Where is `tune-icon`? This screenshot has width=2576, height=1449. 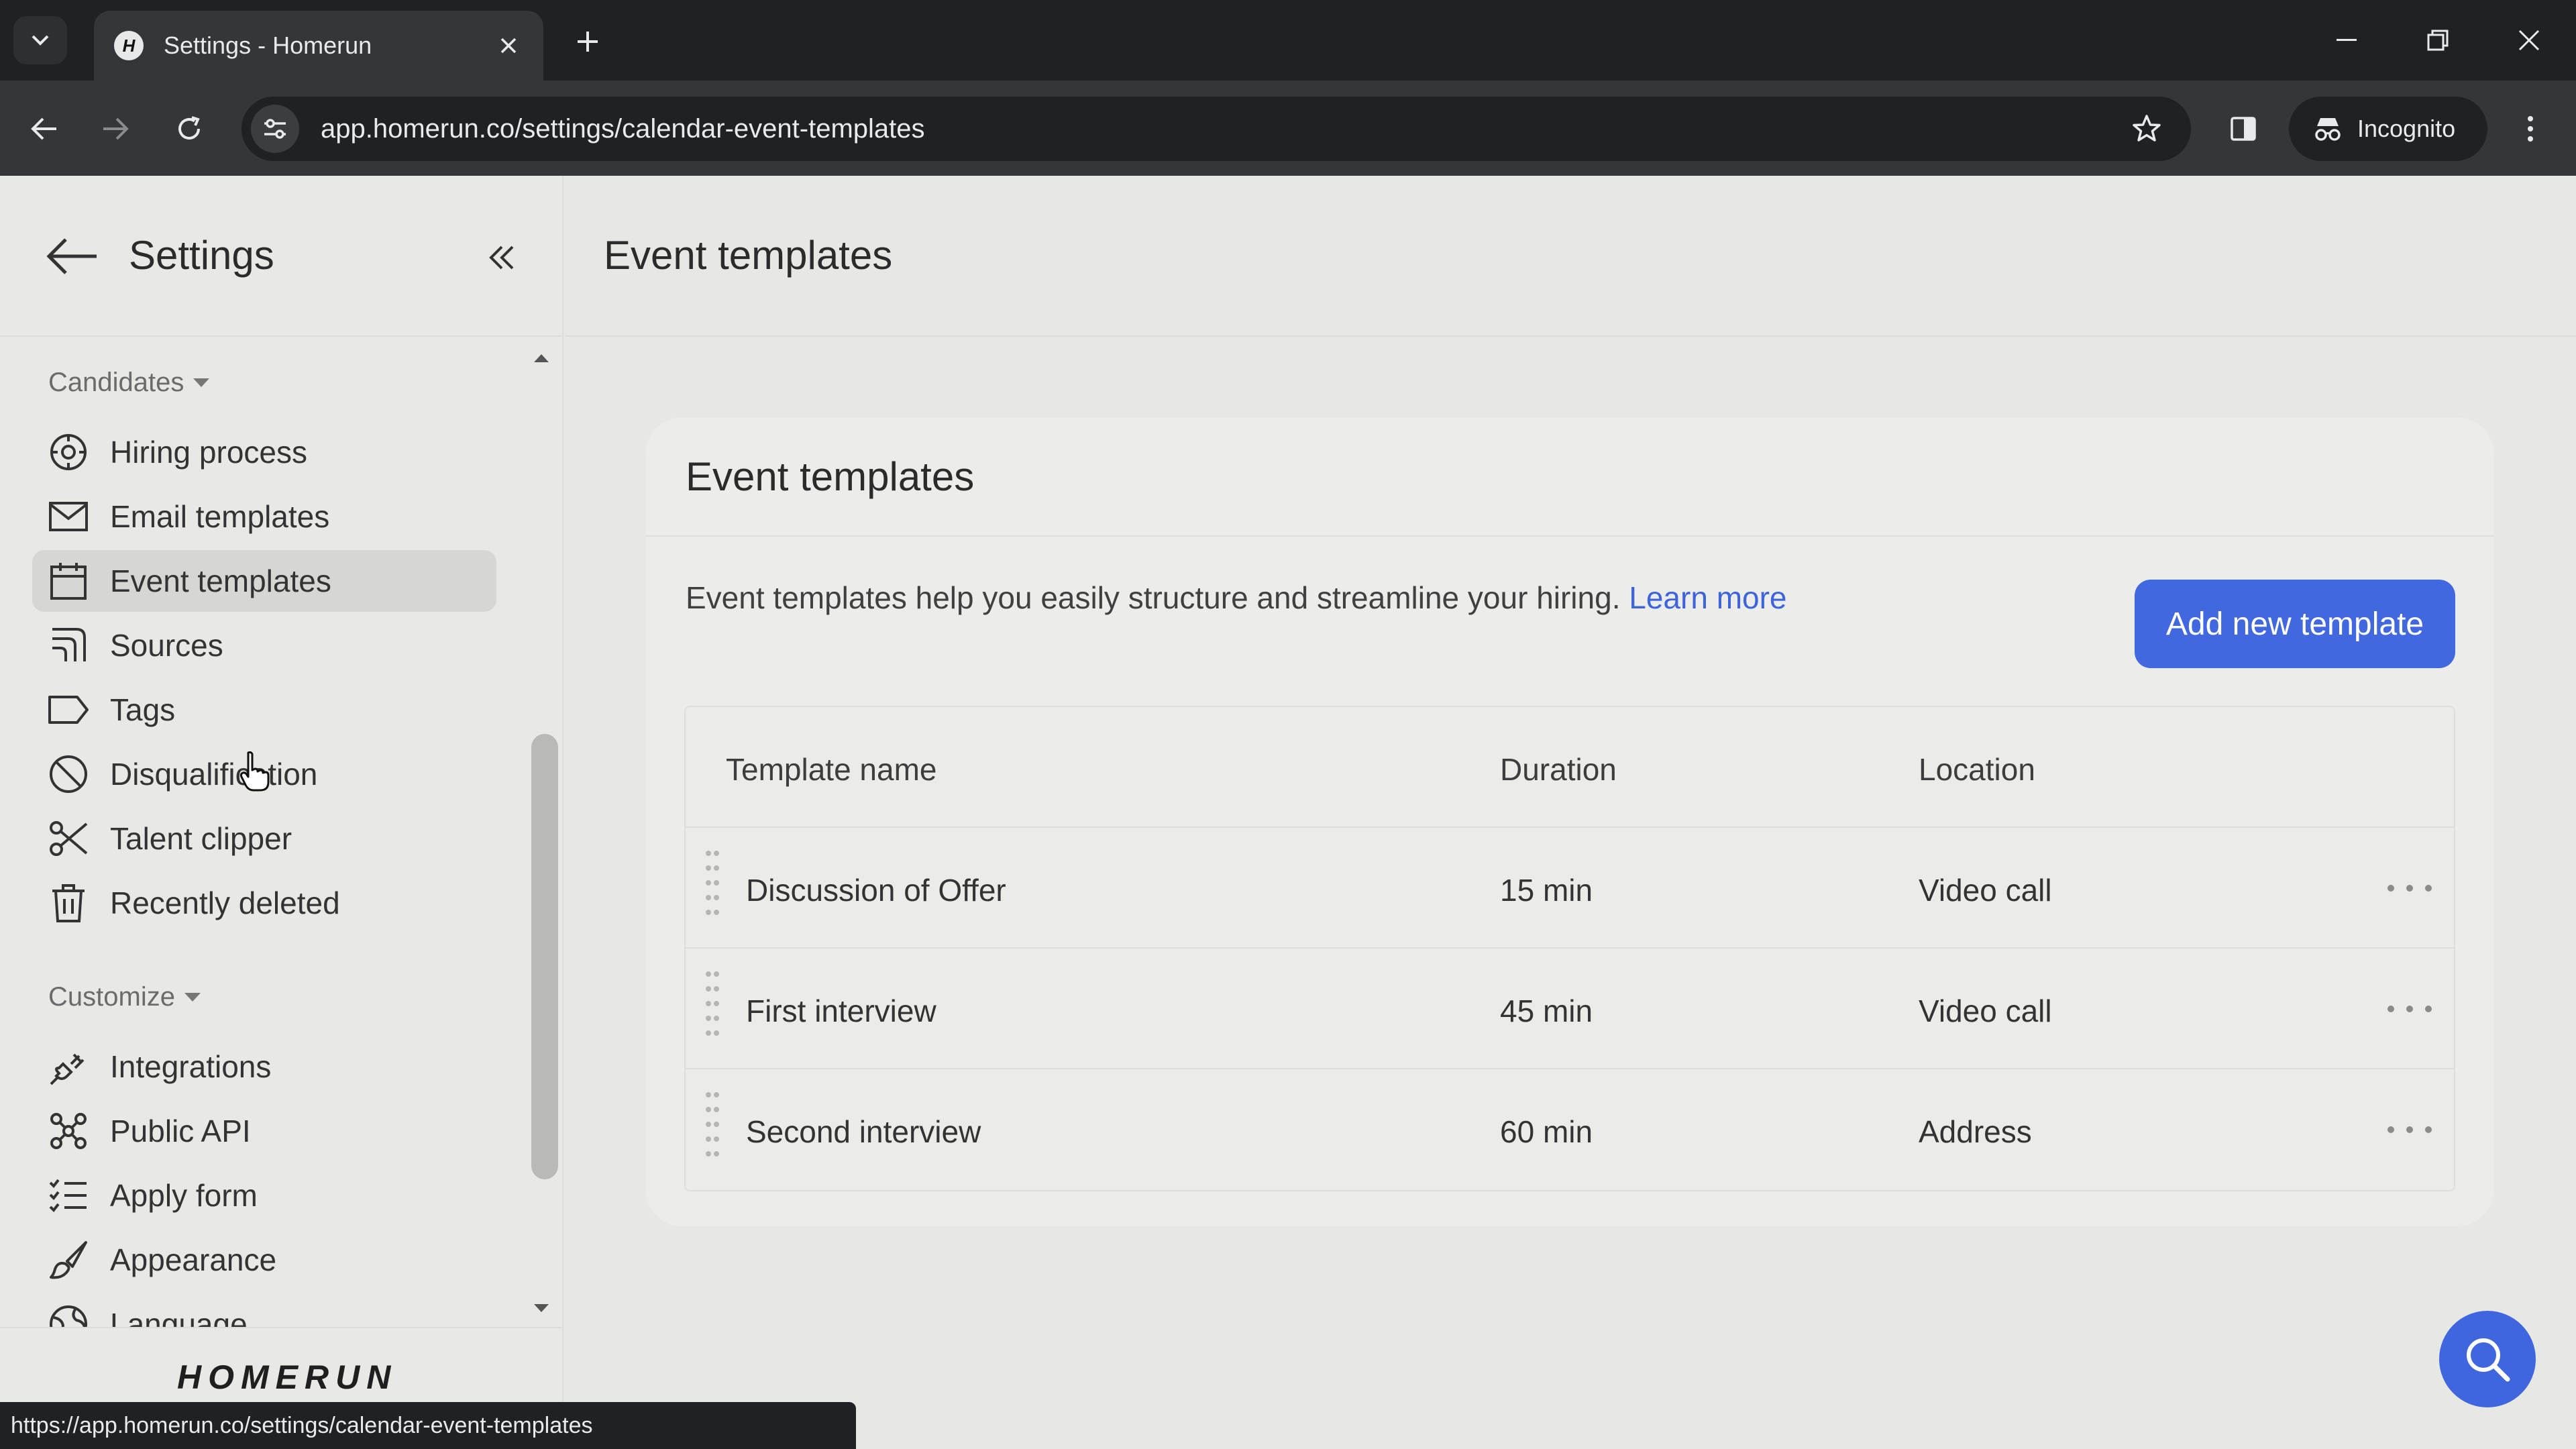
tune-icon is located at coordinates (275, 129).